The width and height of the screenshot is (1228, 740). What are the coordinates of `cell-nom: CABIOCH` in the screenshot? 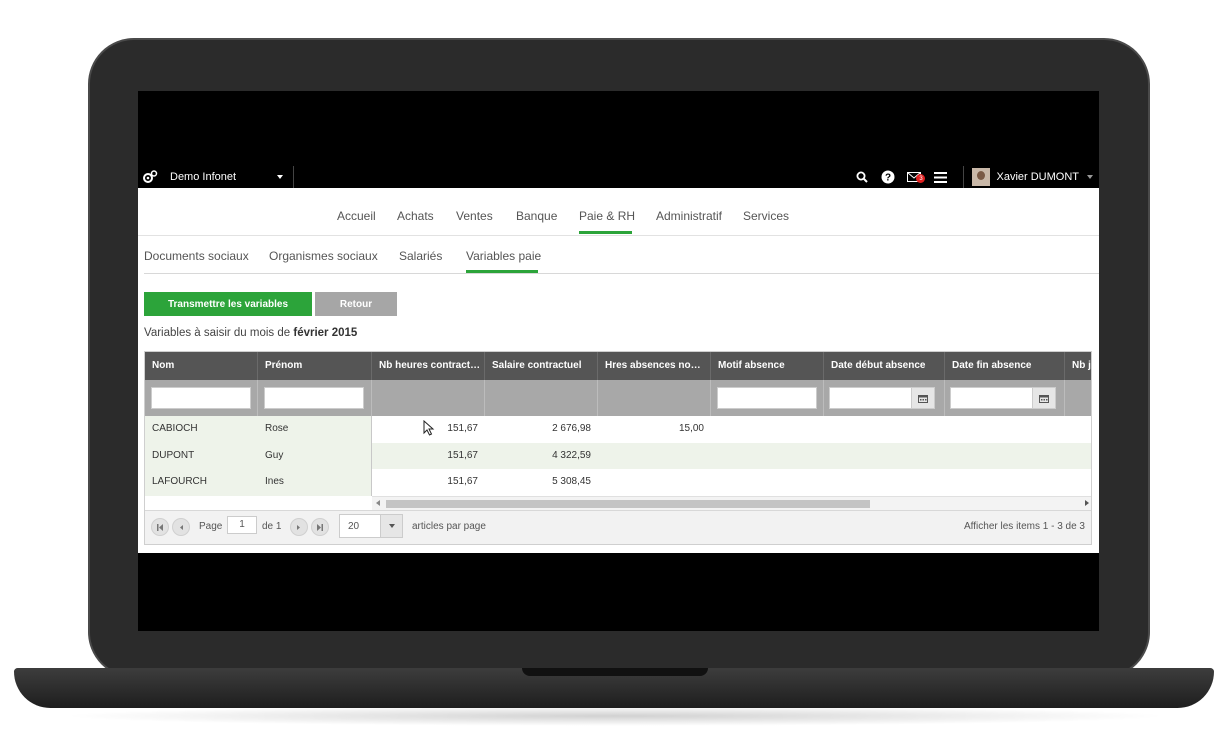 It's located at (175, 428).